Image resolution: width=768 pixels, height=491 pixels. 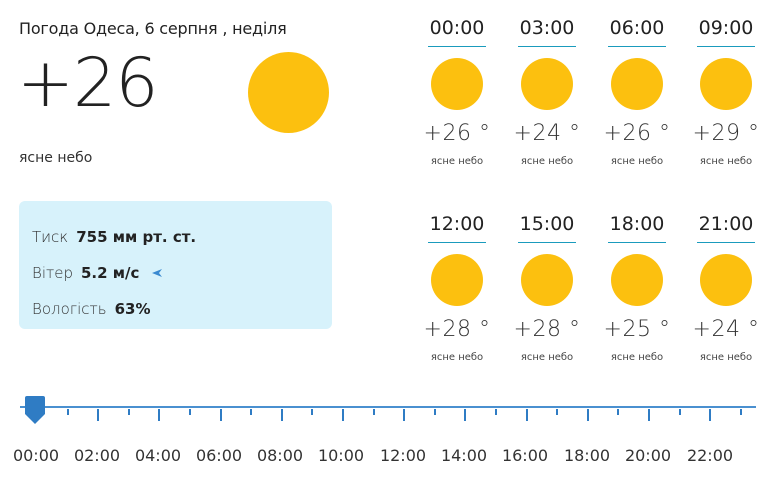 What do you see at coordinates (637, 28) in the screenshot?
I see `hour-time: 06:00` at bounding box center [637, 28].